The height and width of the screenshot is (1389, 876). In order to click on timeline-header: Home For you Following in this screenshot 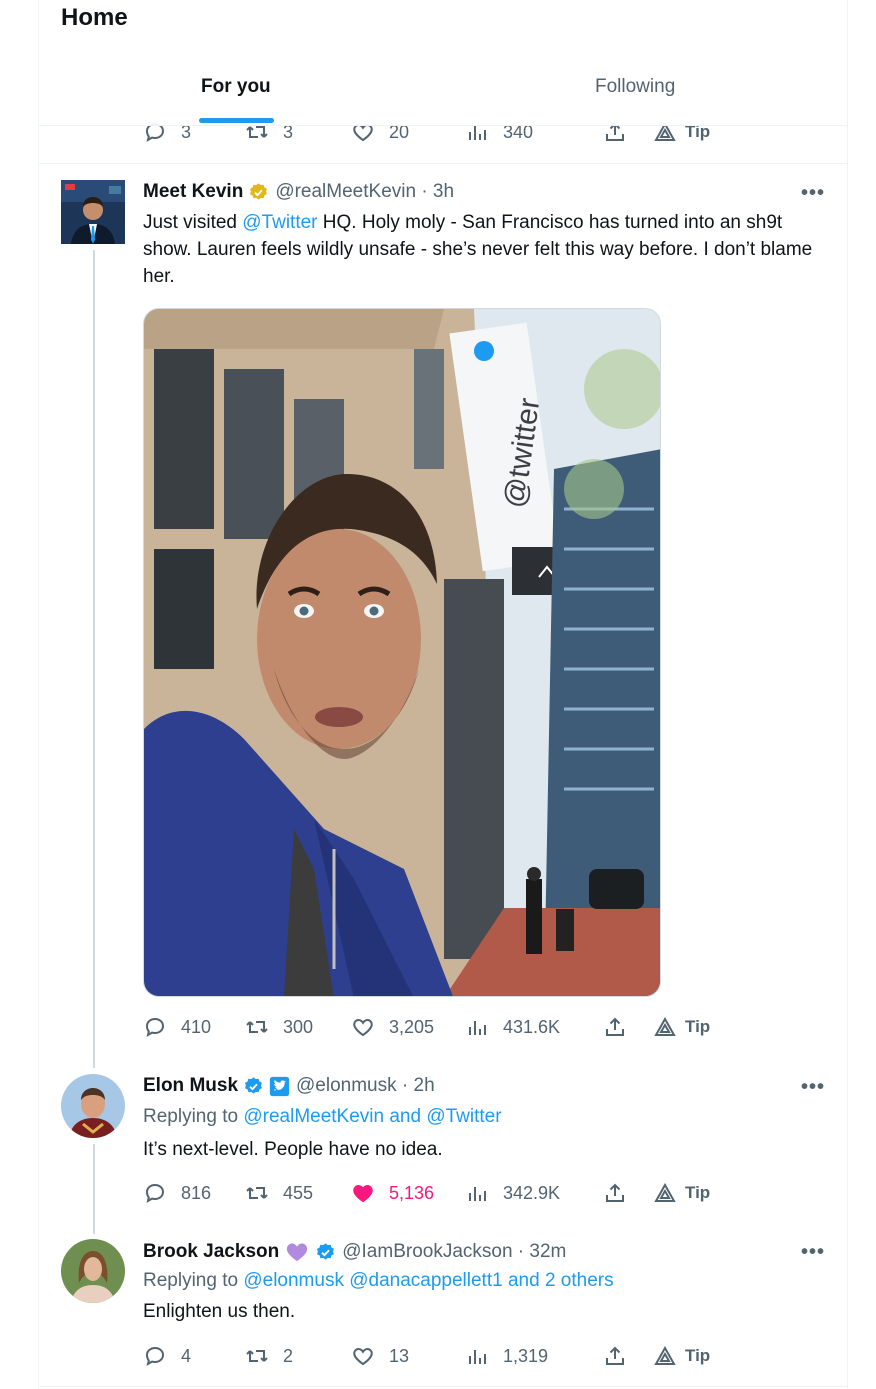, I will do `click(443, 63)`.